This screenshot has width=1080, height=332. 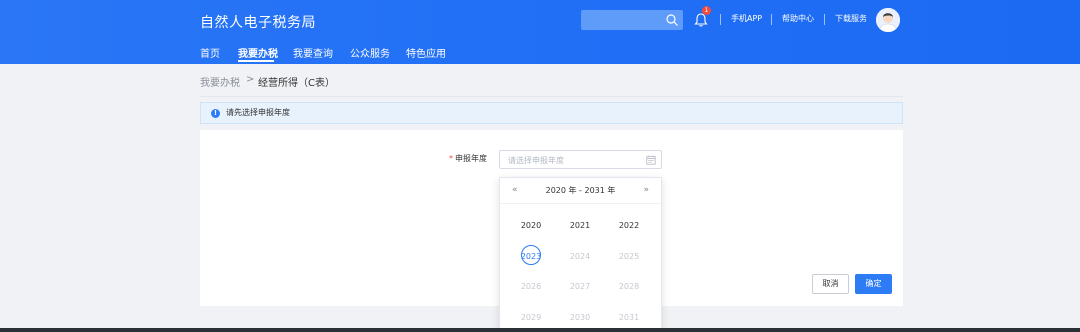 I want to click on help-center-link: 帮助中心, so click(x=798, y=18).